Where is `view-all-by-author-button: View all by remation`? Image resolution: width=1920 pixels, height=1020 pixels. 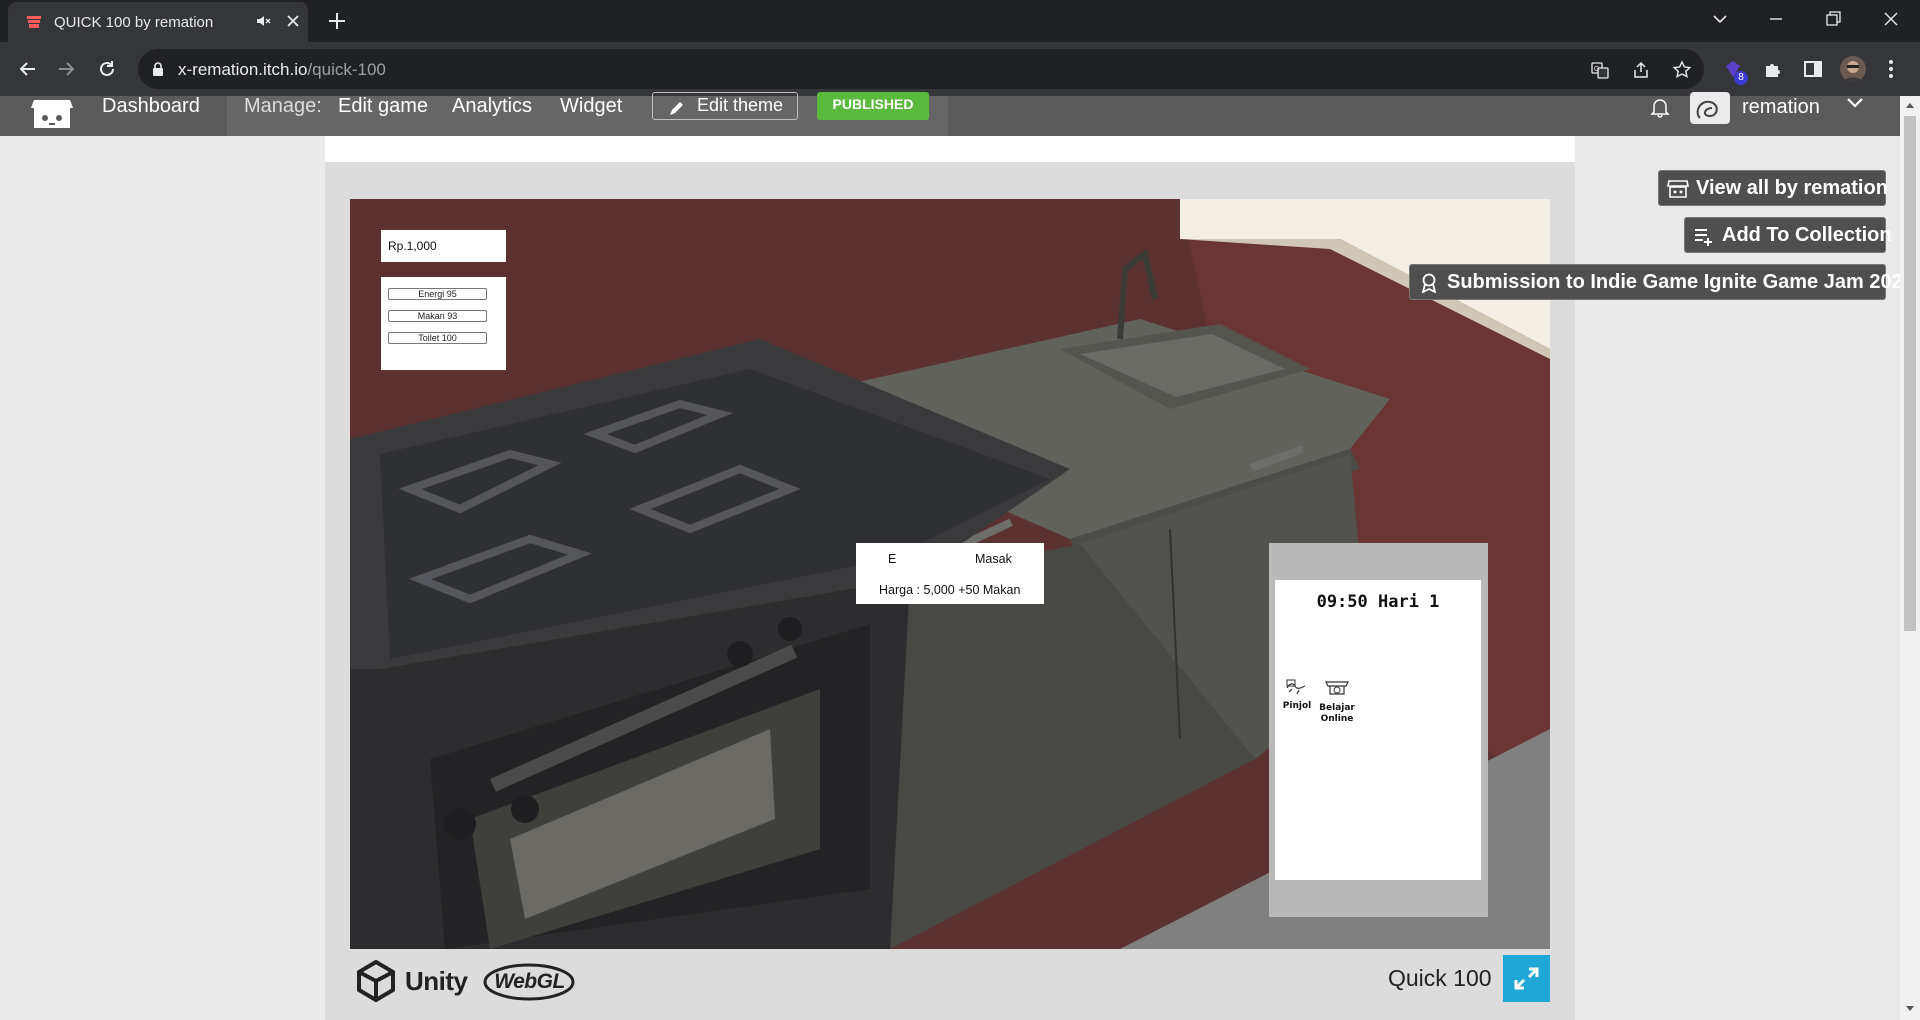 view-all-by-author-button: View all by remation is located at coordinates (1773, 188).